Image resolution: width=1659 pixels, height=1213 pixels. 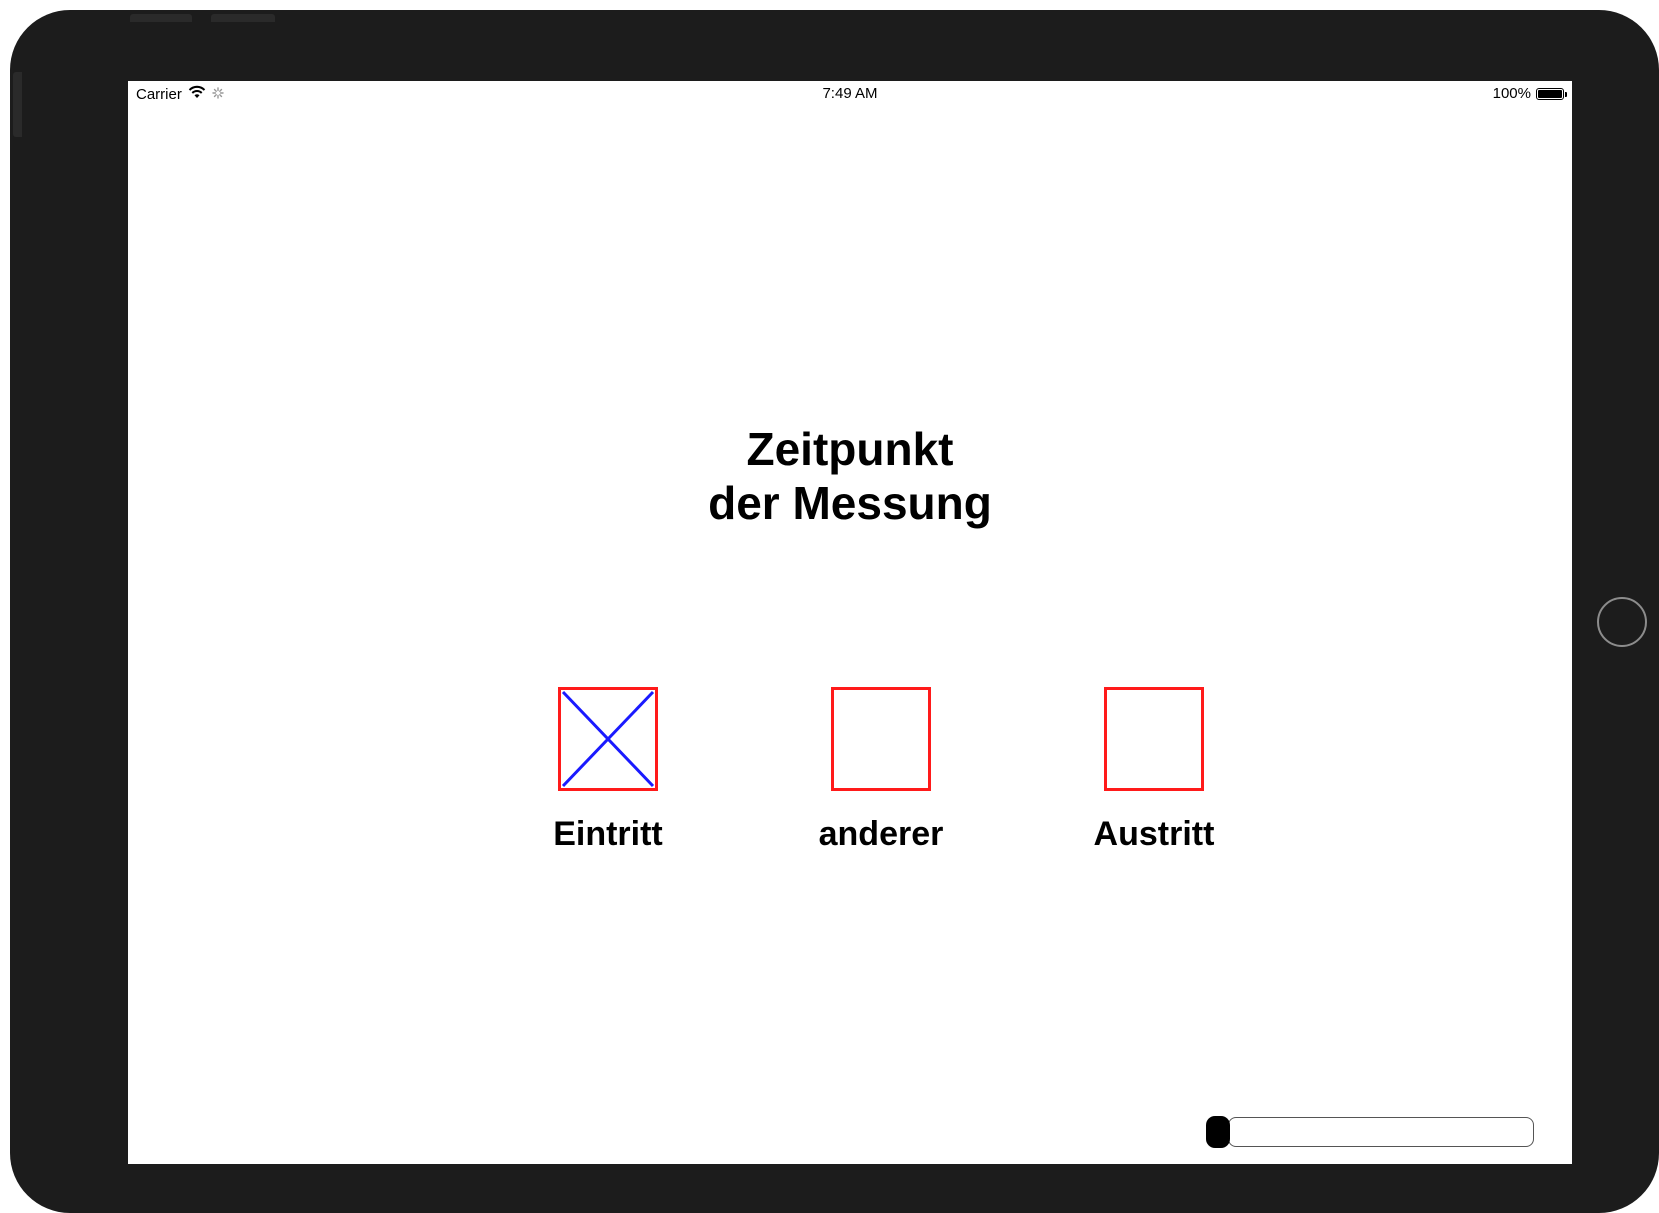 I want to click on progress-slider, so click(x=1370, y=1132).